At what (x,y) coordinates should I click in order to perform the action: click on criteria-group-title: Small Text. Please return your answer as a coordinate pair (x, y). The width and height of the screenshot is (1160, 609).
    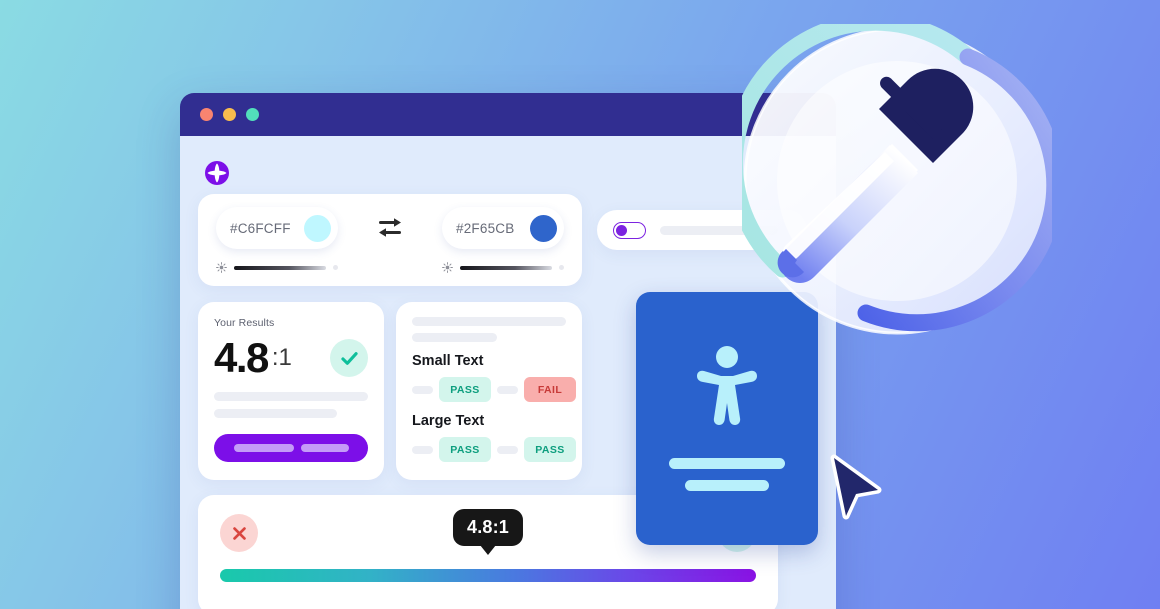
    Looking at the image, I should click on (448, 361).